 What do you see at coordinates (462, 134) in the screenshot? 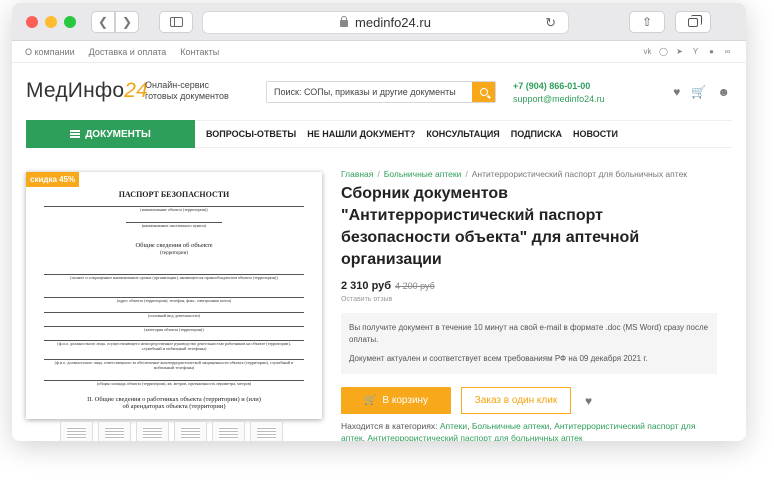
I see `menu-item-consultation: КОНСУЛЬТАЦИЯ` at bounding box center [462, 134].